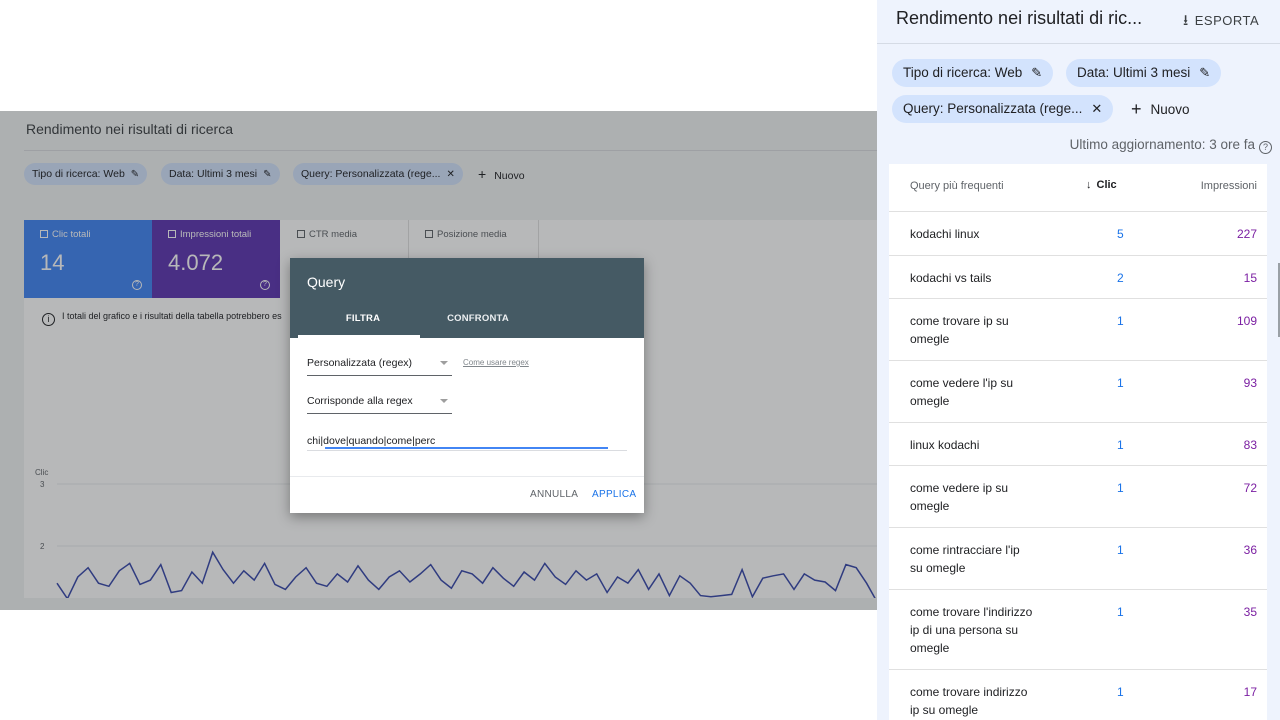 This screenshot has height=720, width=1280. I want to click on table-row: linux kodachi 1 83, so click(1078, 444).